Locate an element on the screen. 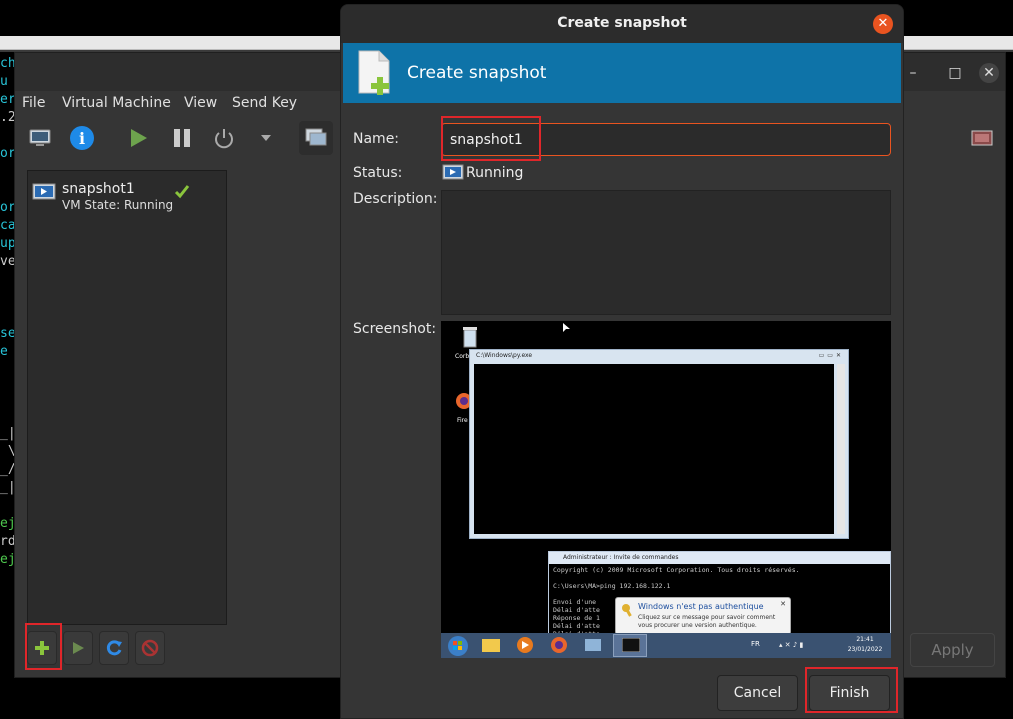 Image resolution: width=1013 pixels, height=719 pixels. refresh-icon is located at coordinates (114, 648).